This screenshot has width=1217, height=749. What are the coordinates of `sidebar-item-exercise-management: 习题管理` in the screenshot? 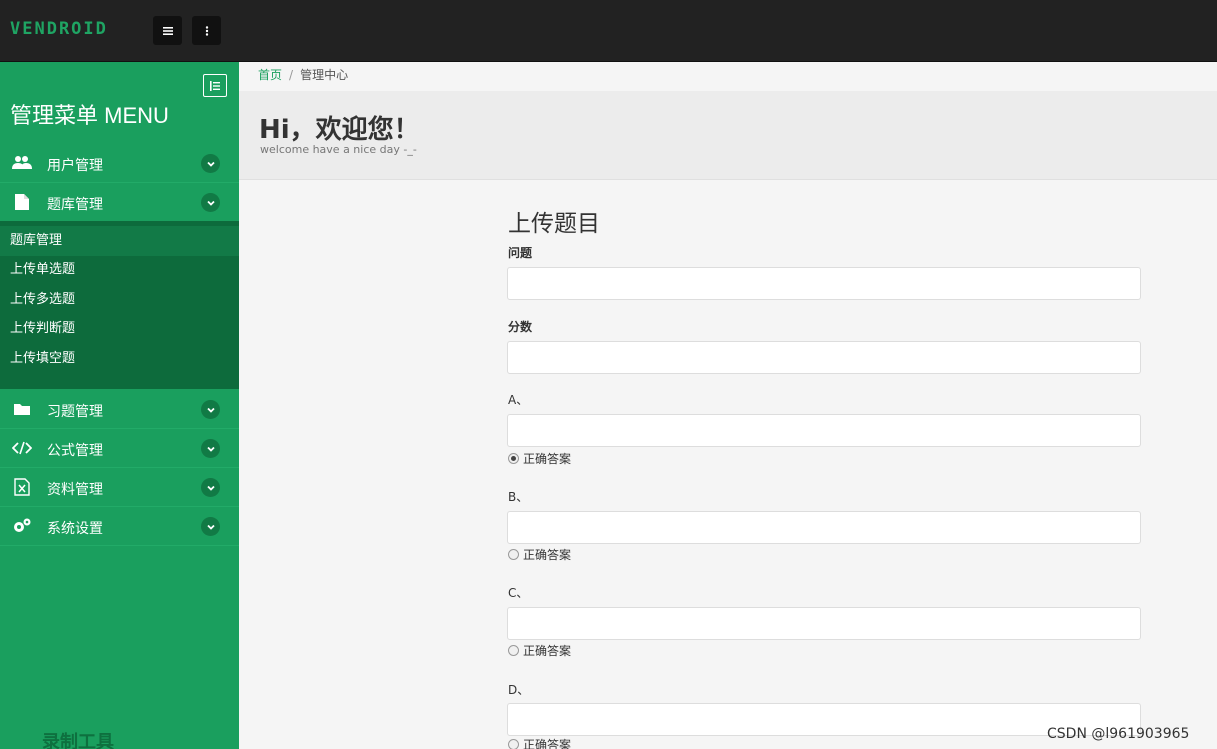 It's located at (119, 409).